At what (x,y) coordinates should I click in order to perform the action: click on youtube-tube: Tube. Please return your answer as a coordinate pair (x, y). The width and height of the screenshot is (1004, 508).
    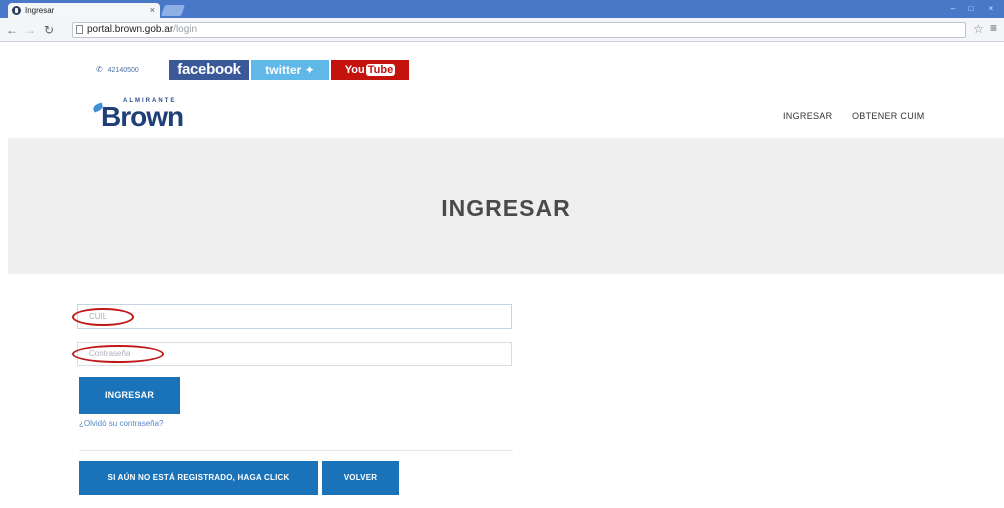
    Looking at the image, I should click on (380, 70).